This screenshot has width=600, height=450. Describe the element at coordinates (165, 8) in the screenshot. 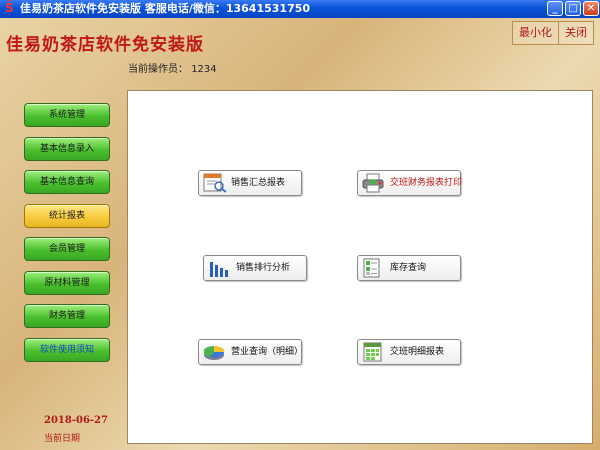

I see `window-title: 佳易奶茶店软件免安装版 客服电话/微信：13641531750` at that location.